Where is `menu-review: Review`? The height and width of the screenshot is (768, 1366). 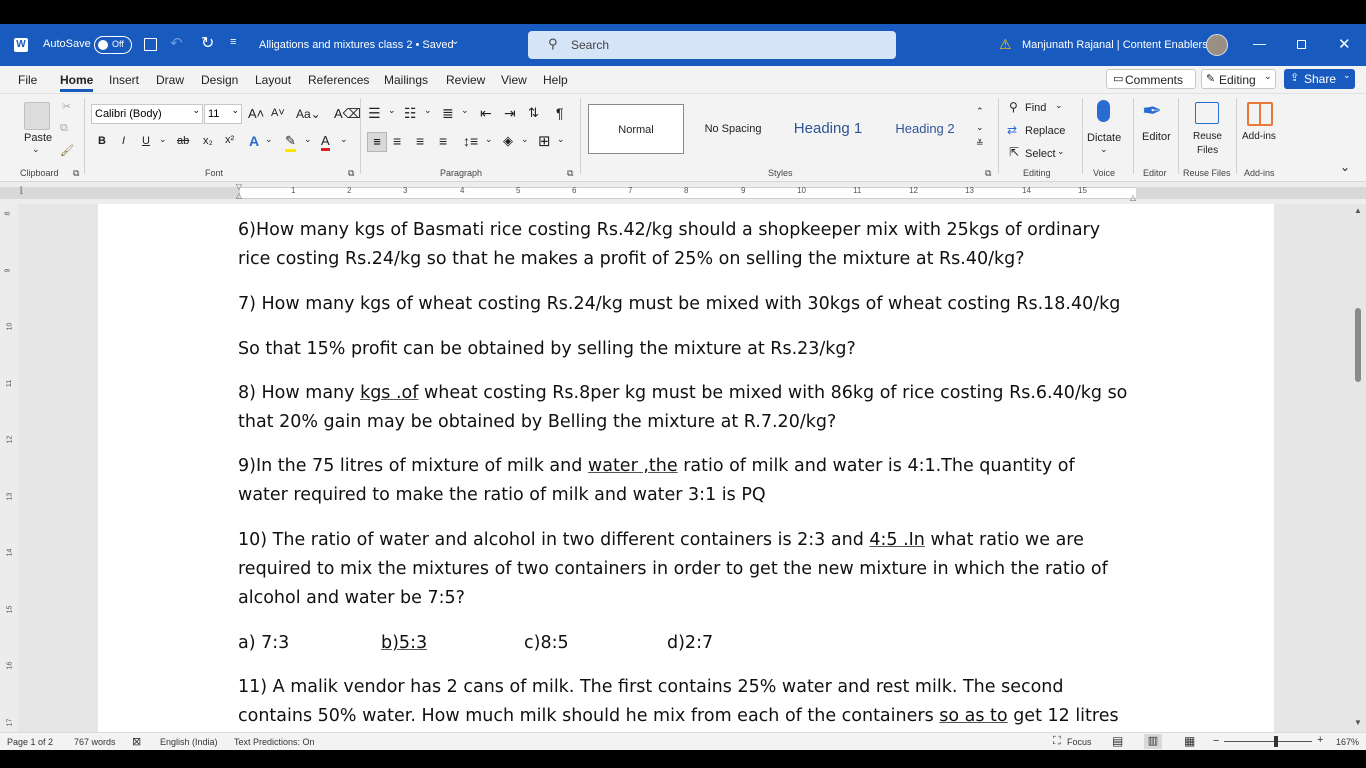 menu-review: Review is located at coordinates (465, 80).